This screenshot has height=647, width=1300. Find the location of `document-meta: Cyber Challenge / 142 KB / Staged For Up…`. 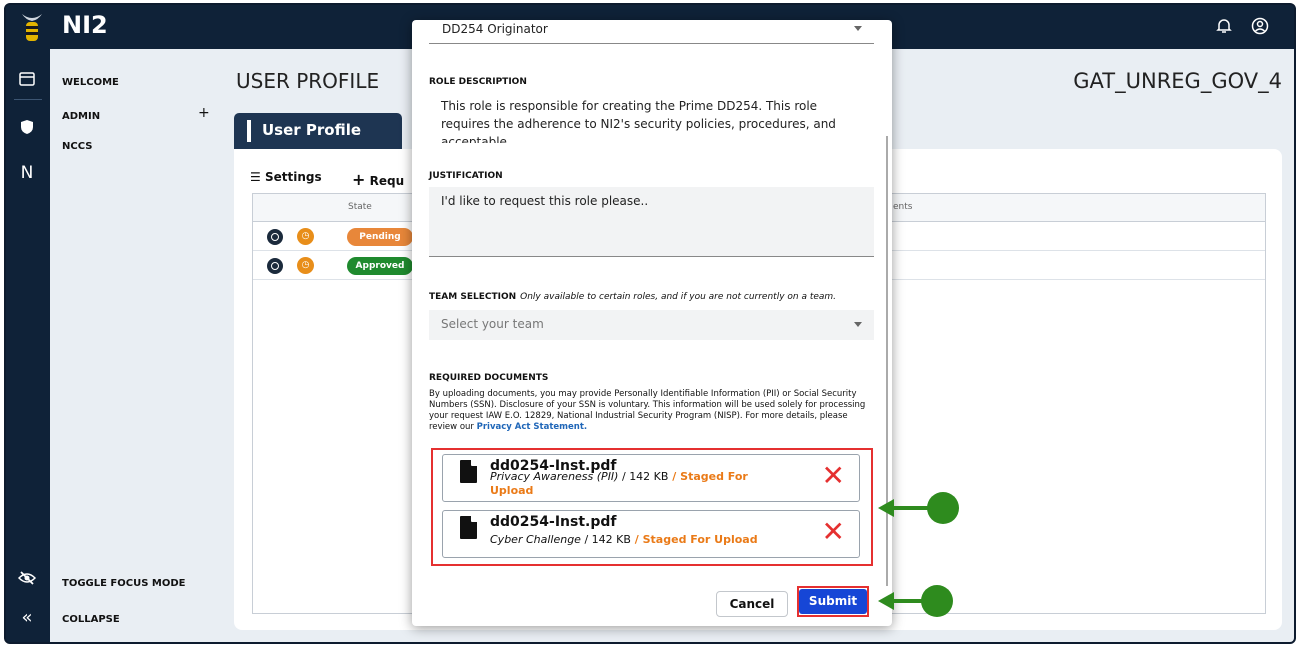

document-meta: Cyber Challenge / 142 KB / Staged For Up… is located at coordinates (624, 539).